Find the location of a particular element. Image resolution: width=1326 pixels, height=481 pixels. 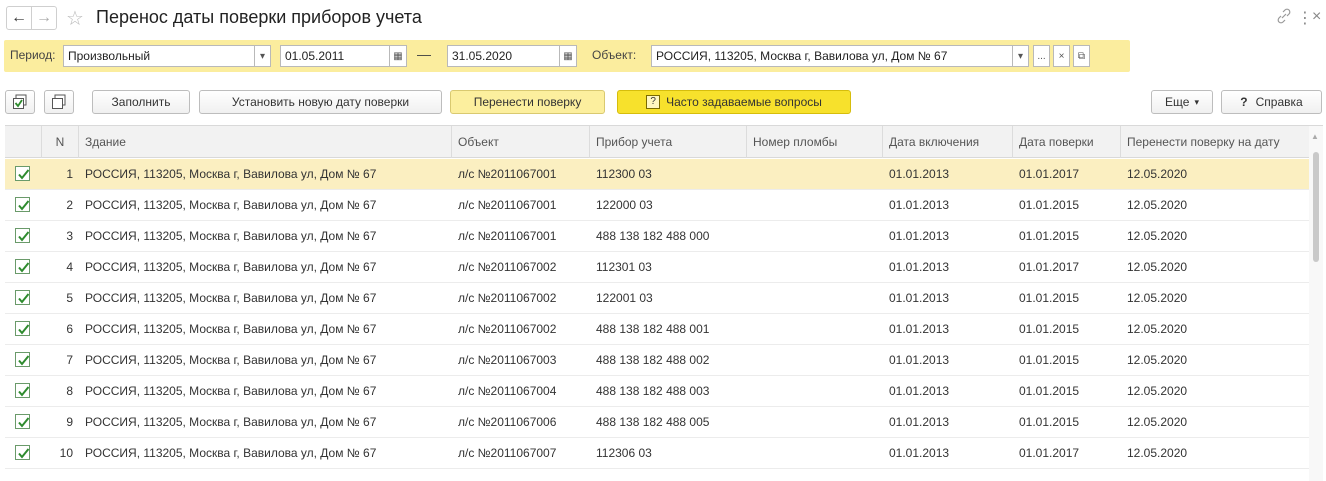

row-number: 7 is located at coordinates (60, 360).